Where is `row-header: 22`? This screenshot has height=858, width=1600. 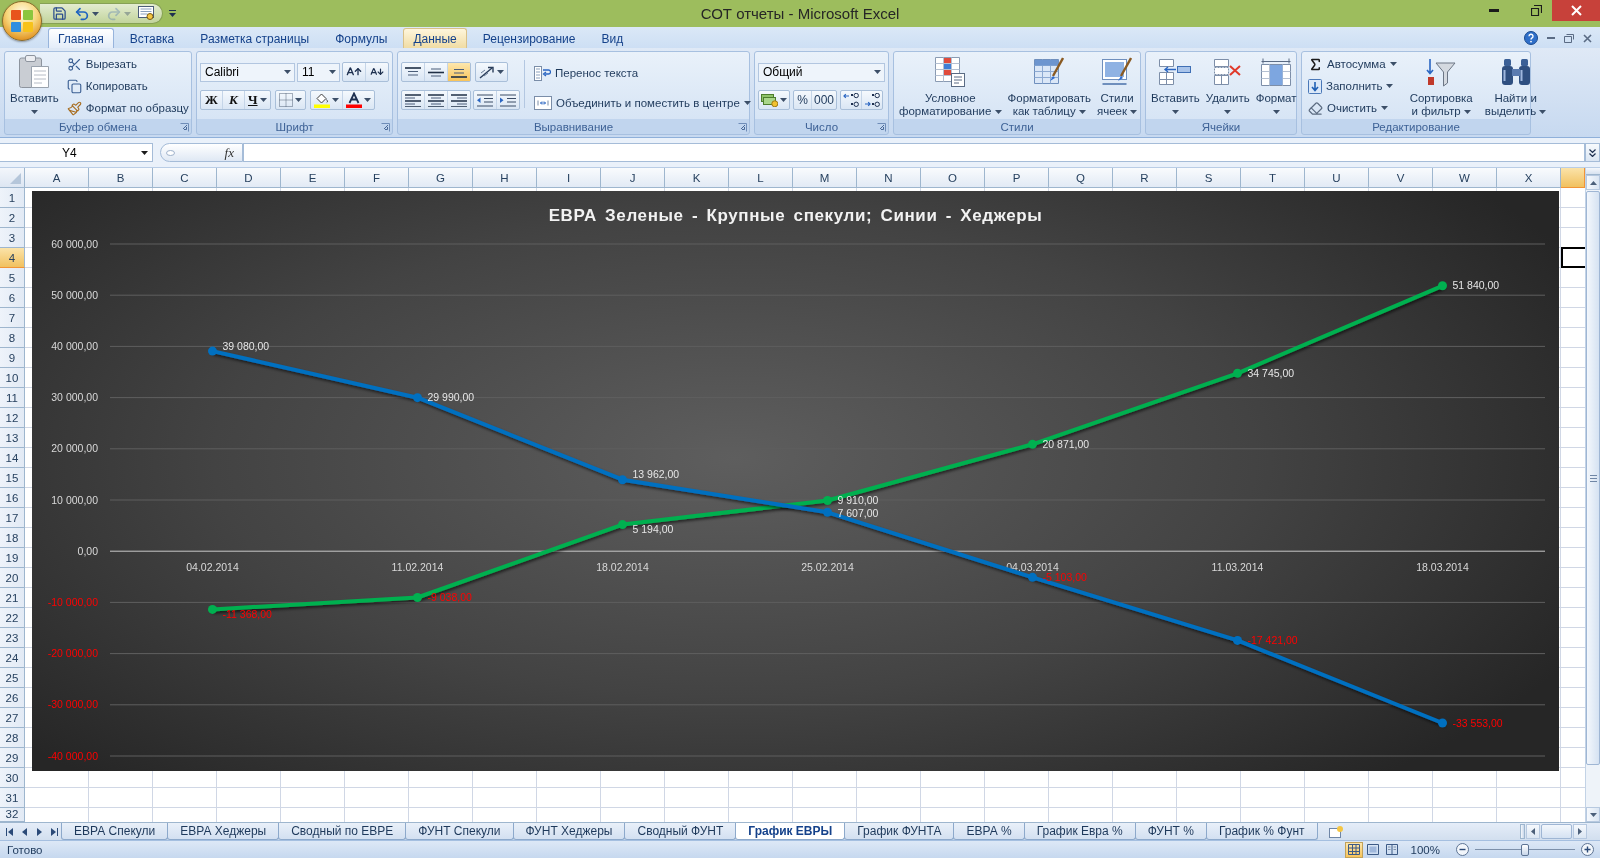 row-header: 22 is located at coordinates (12, 618).